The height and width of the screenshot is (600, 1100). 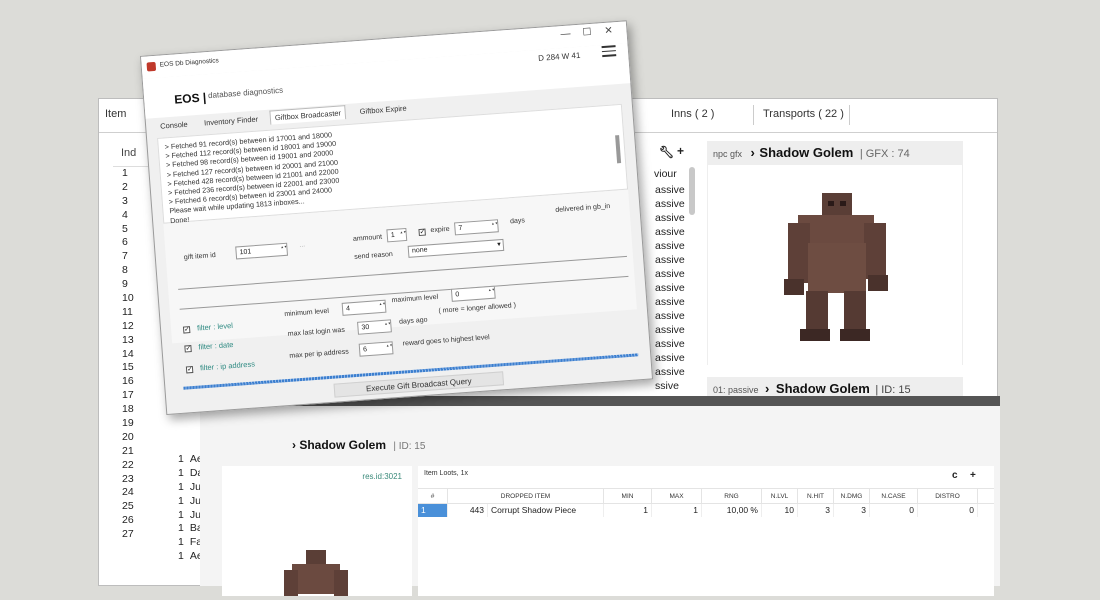 I want to click on loot-npc-id: | ID: 15, so click(x=409, y=446).